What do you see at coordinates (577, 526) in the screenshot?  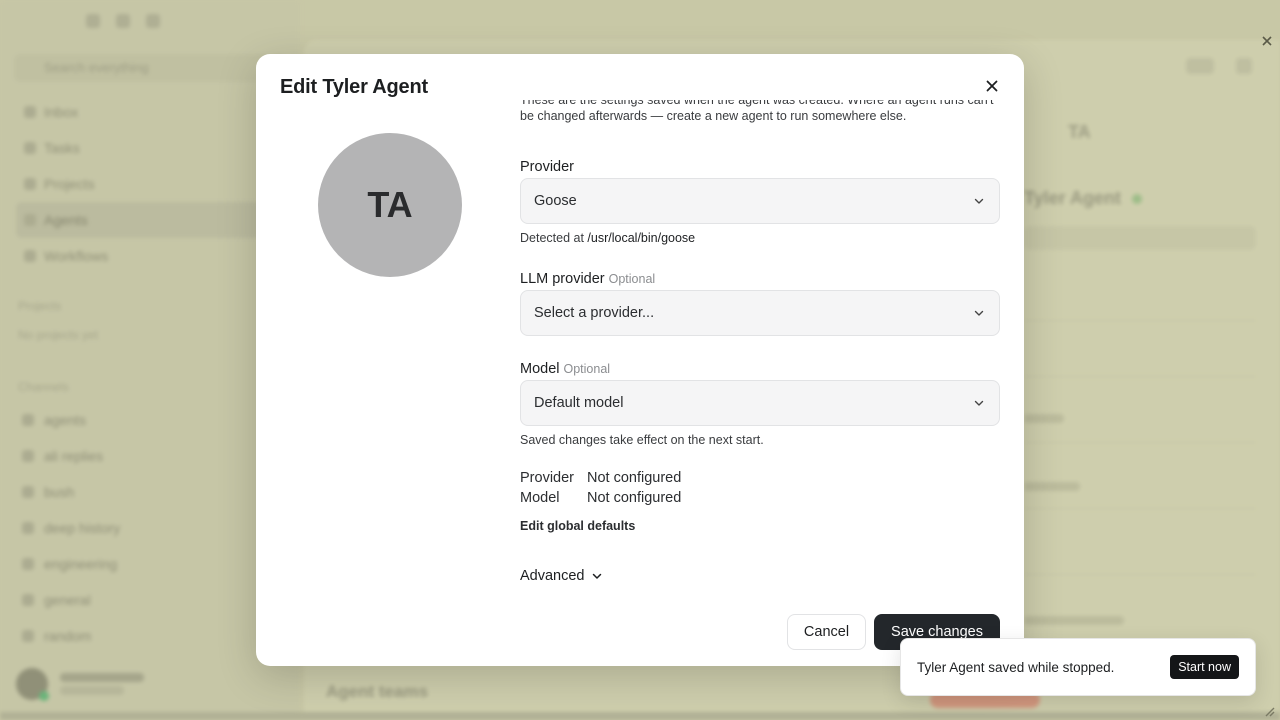 I see `edit-global-defaults-link: Edit global defaults` at bounding box center [577, 526].